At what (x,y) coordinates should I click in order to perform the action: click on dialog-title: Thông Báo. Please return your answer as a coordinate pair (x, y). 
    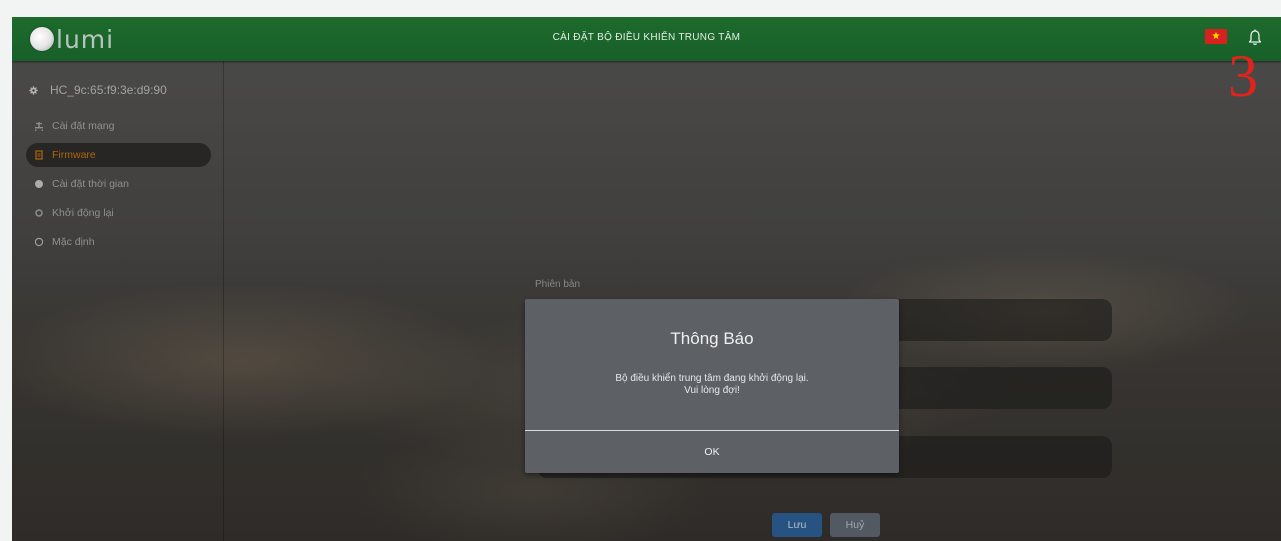
    Looking at the image, I should click on (712, 338).